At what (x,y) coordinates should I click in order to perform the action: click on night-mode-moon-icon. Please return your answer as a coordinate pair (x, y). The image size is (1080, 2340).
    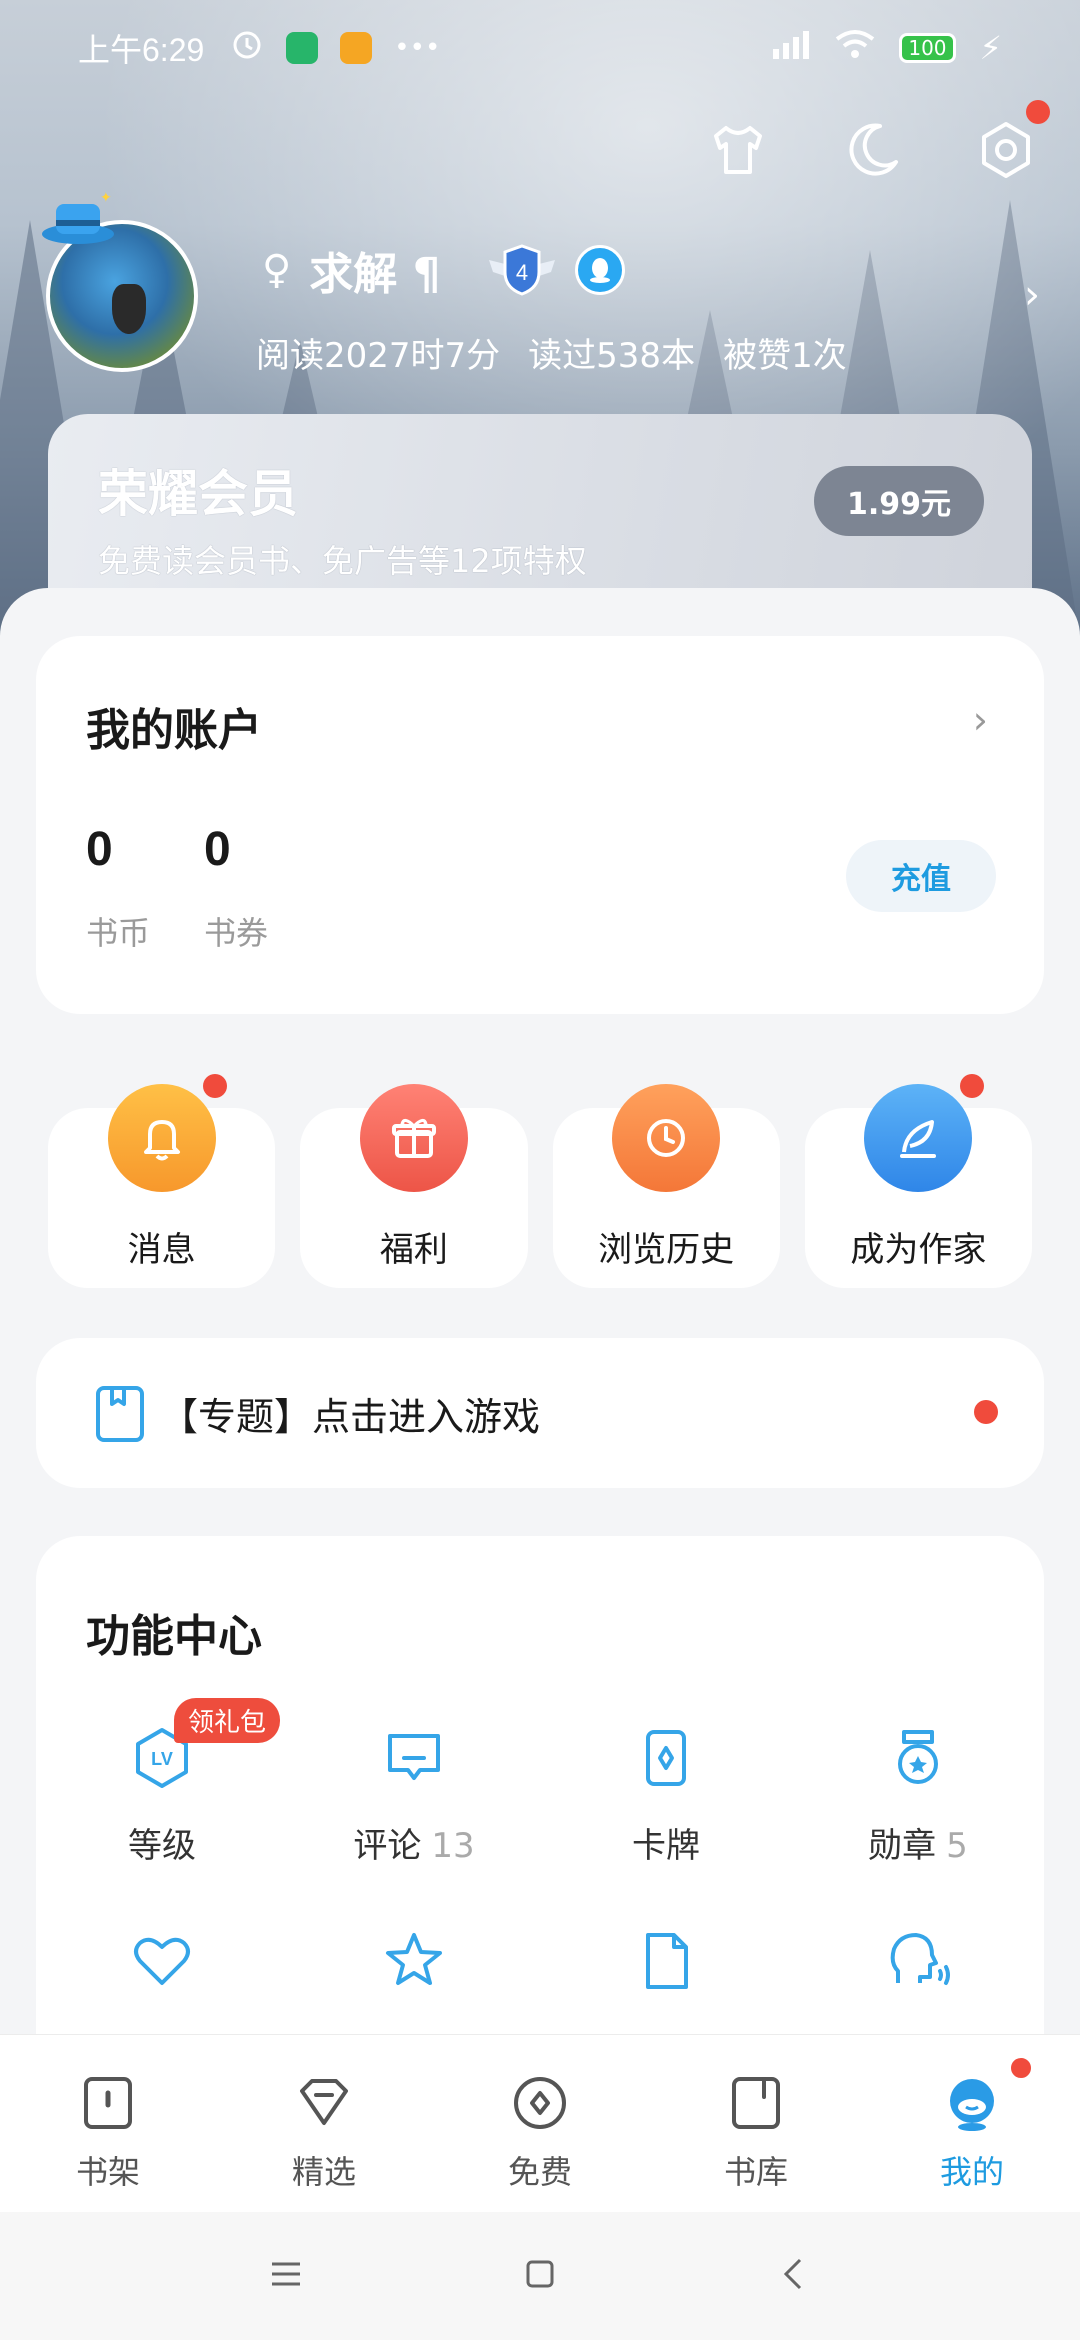
    Looking at the image, I should click on (872, 150).